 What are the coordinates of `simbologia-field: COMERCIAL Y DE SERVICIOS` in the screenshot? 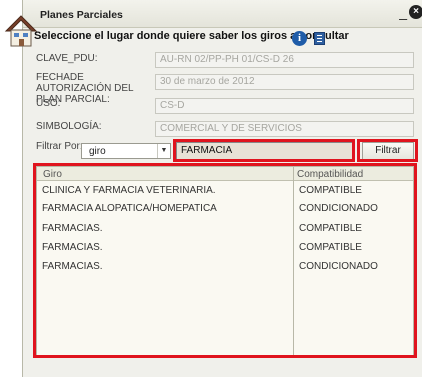 It's located at (284, 129).